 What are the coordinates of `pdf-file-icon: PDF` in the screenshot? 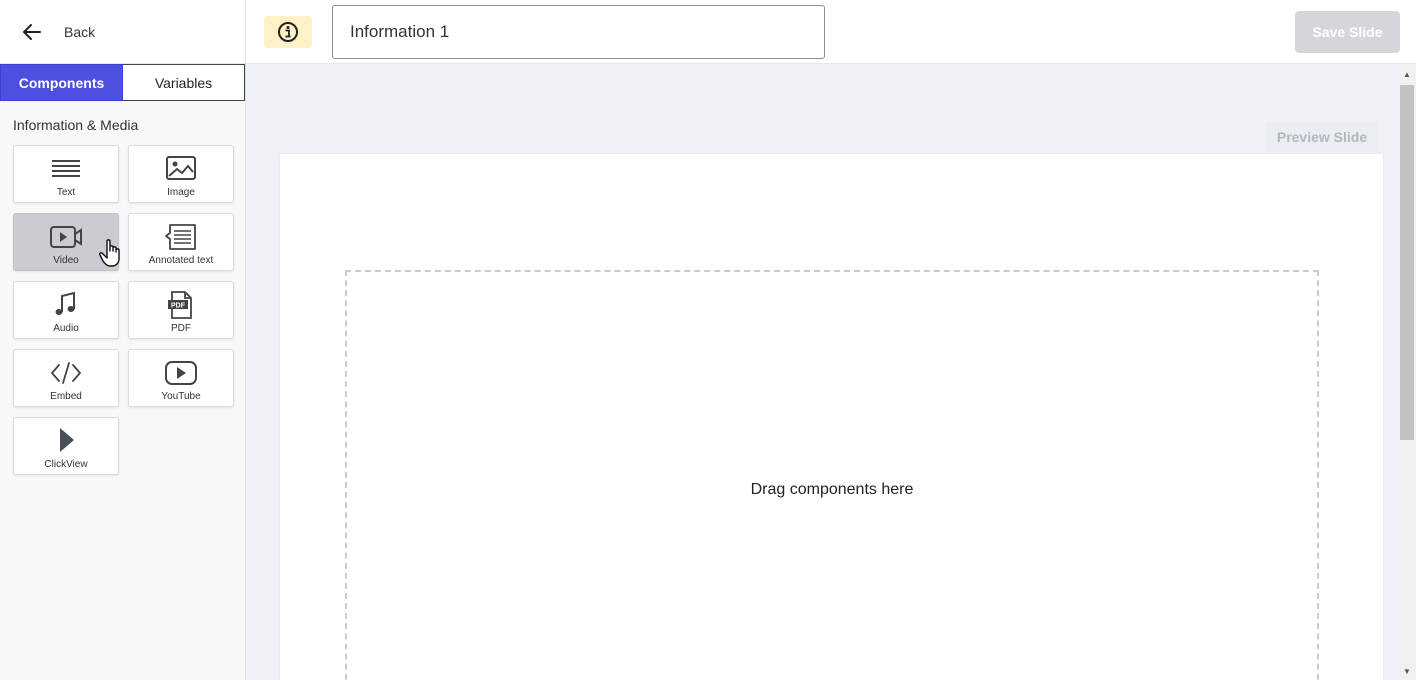 It's located at (181, 305).